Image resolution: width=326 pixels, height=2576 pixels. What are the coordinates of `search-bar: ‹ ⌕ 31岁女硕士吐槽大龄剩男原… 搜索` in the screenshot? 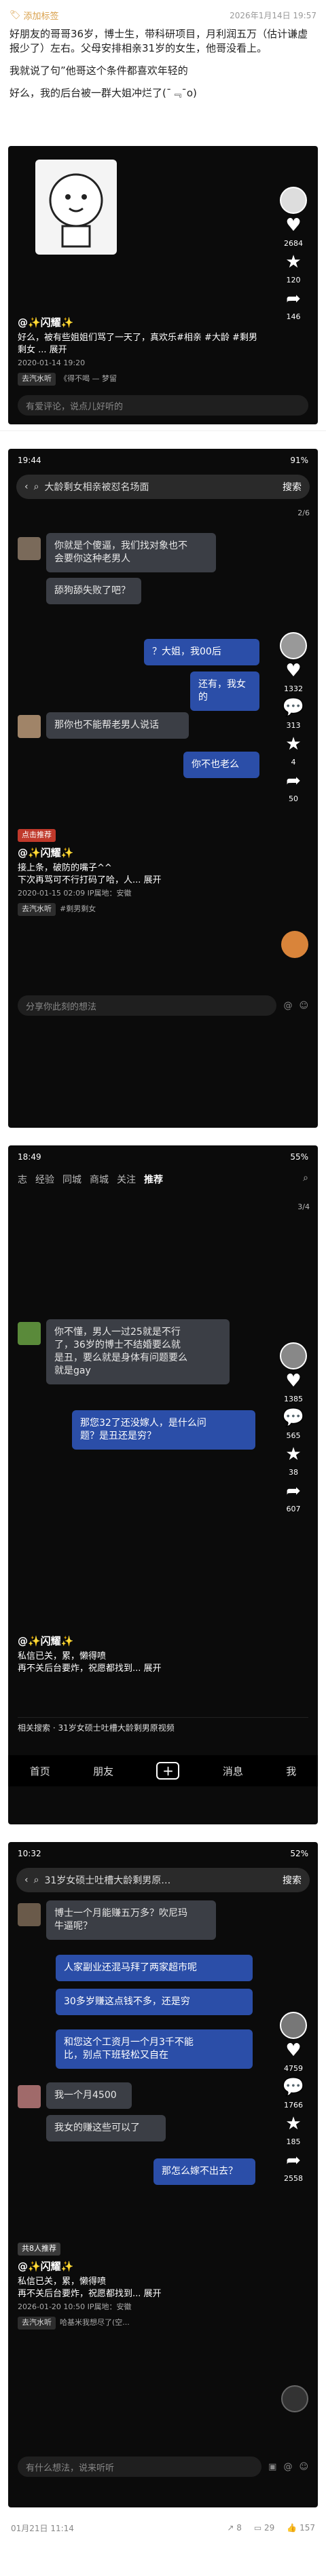 It's located at (163, 1880).